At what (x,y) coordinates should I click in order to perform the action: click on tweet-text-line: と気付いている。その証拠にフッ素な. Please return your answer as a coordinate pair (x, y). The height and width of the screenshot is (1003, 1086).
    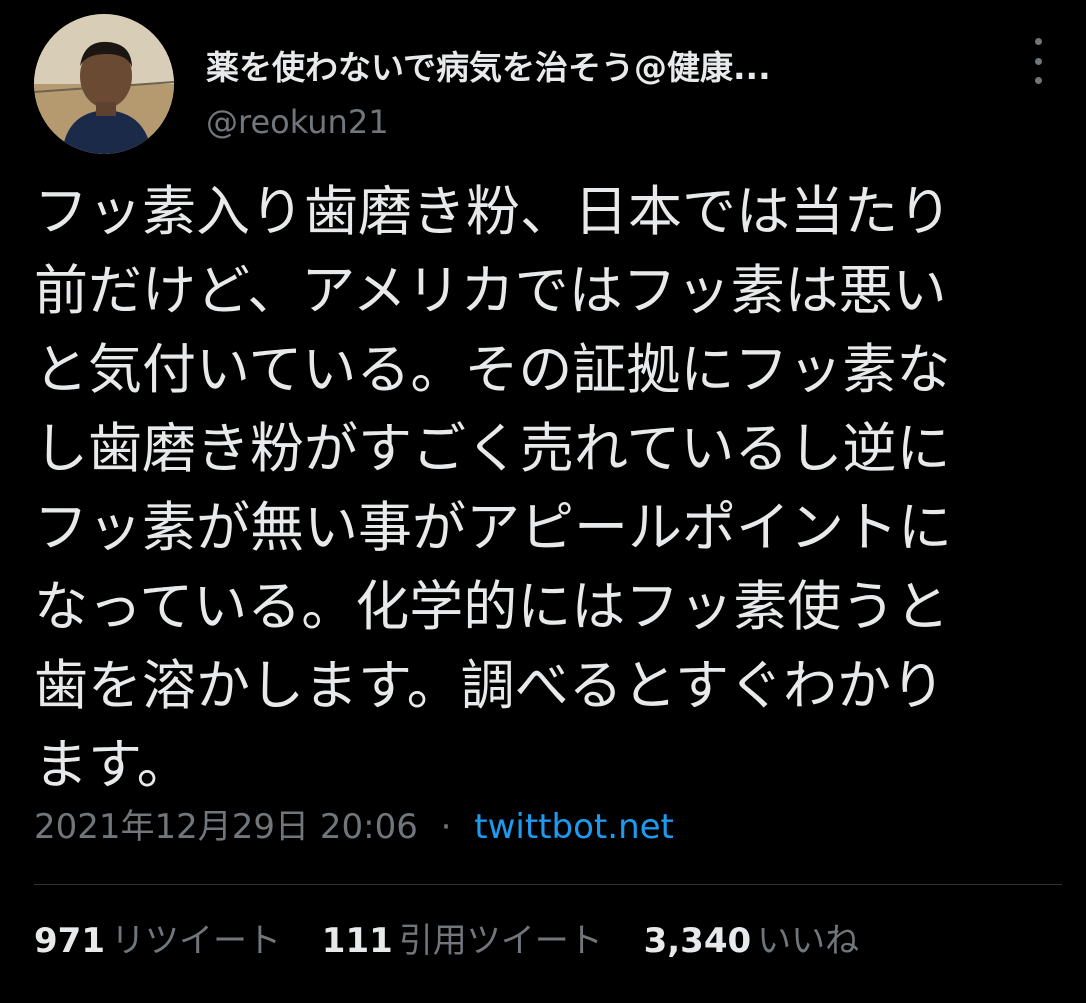
    Looking at the image, I should click on (492, 369).